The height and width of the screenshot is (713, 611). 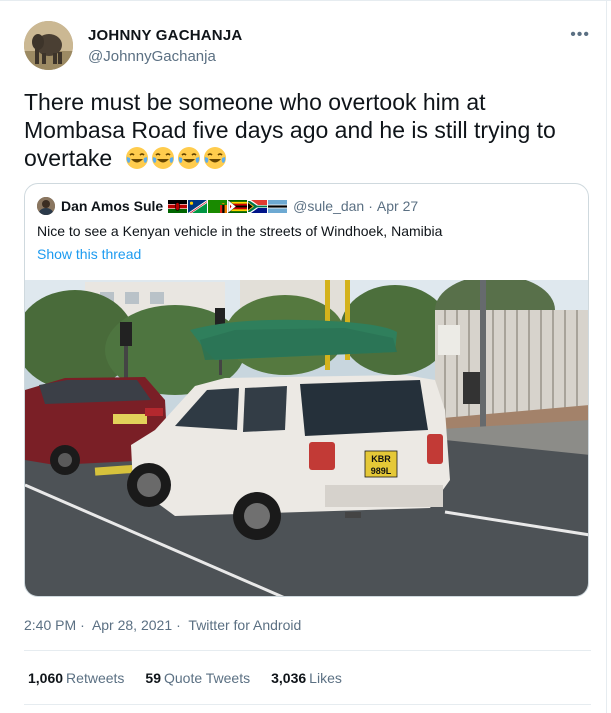 What do you see at coordinates (112, 206) in the screenshot?
I see `quoted-author-name: Dan Amos Sule` at bounding box center [112, 206].